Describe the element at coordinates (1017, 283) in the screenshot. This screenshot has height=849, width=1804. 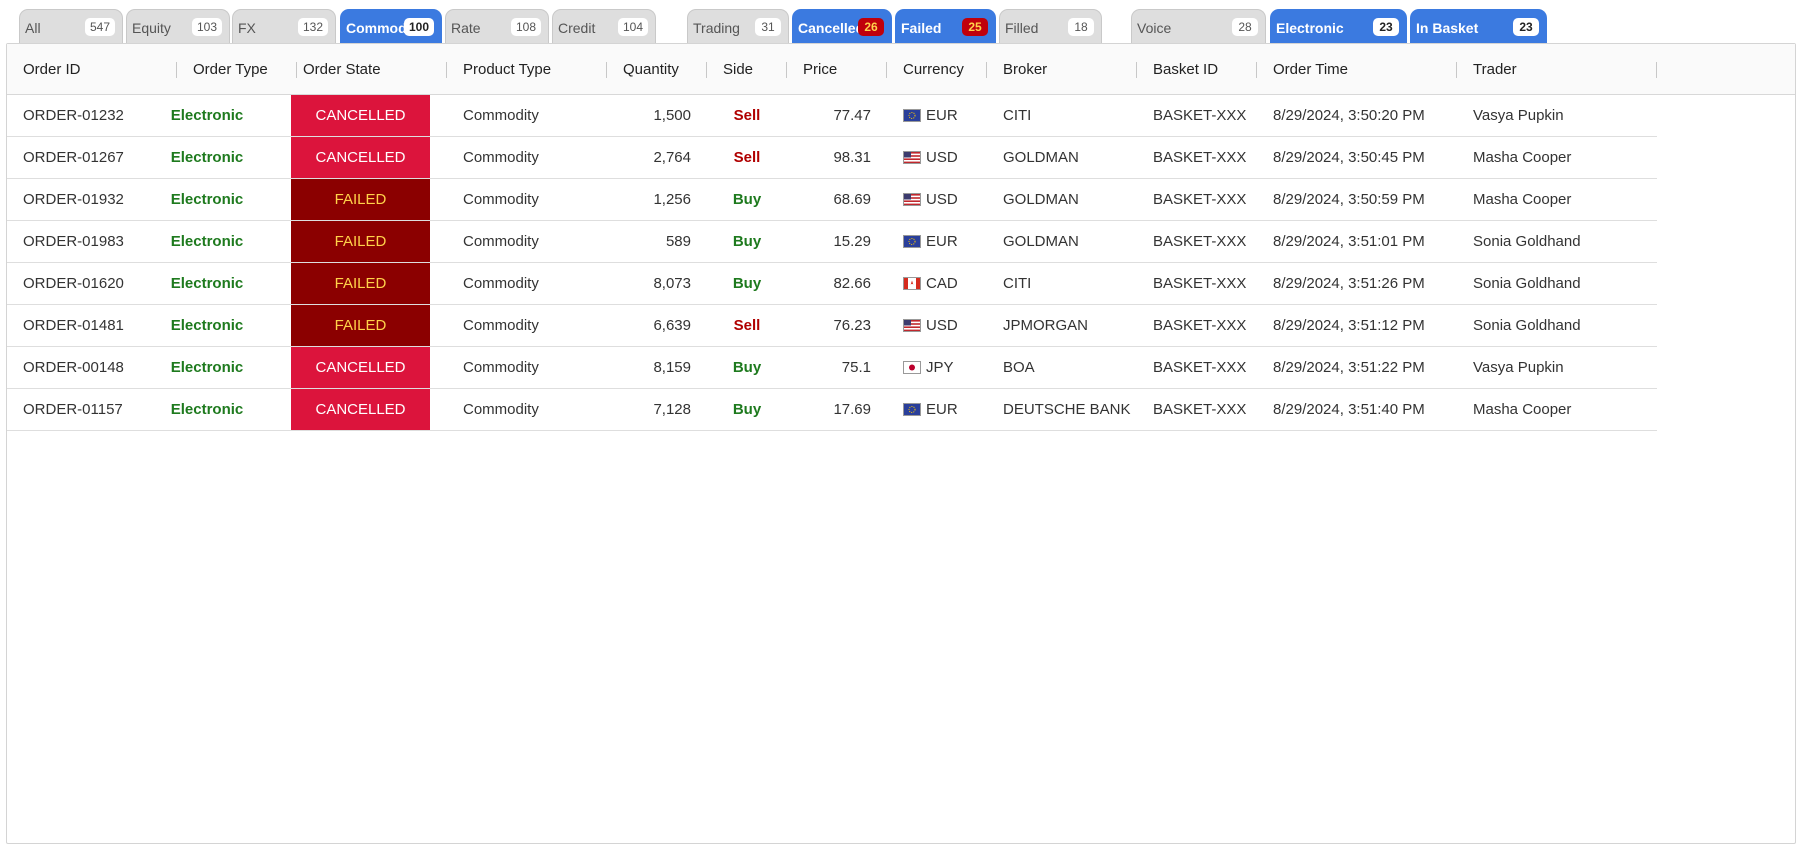
I see `cell-broker: CITI` at that location.